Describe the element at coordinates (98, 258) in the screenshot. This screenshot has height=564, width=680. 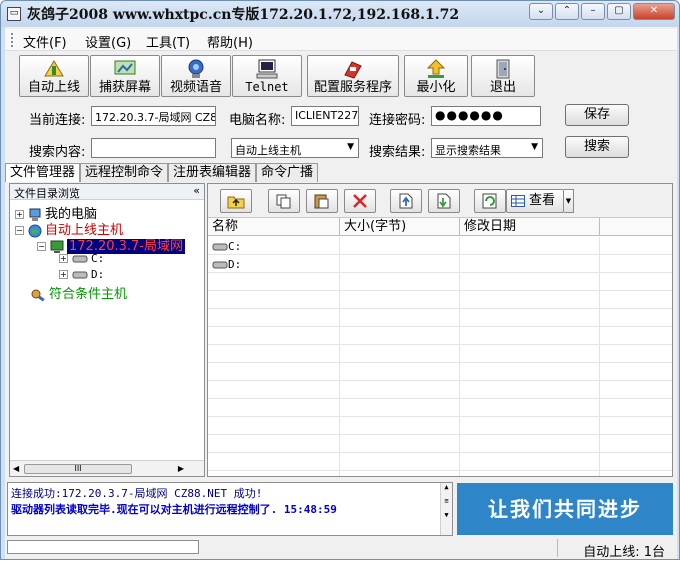
I see `tree-label-drive-c: C:` at that location.